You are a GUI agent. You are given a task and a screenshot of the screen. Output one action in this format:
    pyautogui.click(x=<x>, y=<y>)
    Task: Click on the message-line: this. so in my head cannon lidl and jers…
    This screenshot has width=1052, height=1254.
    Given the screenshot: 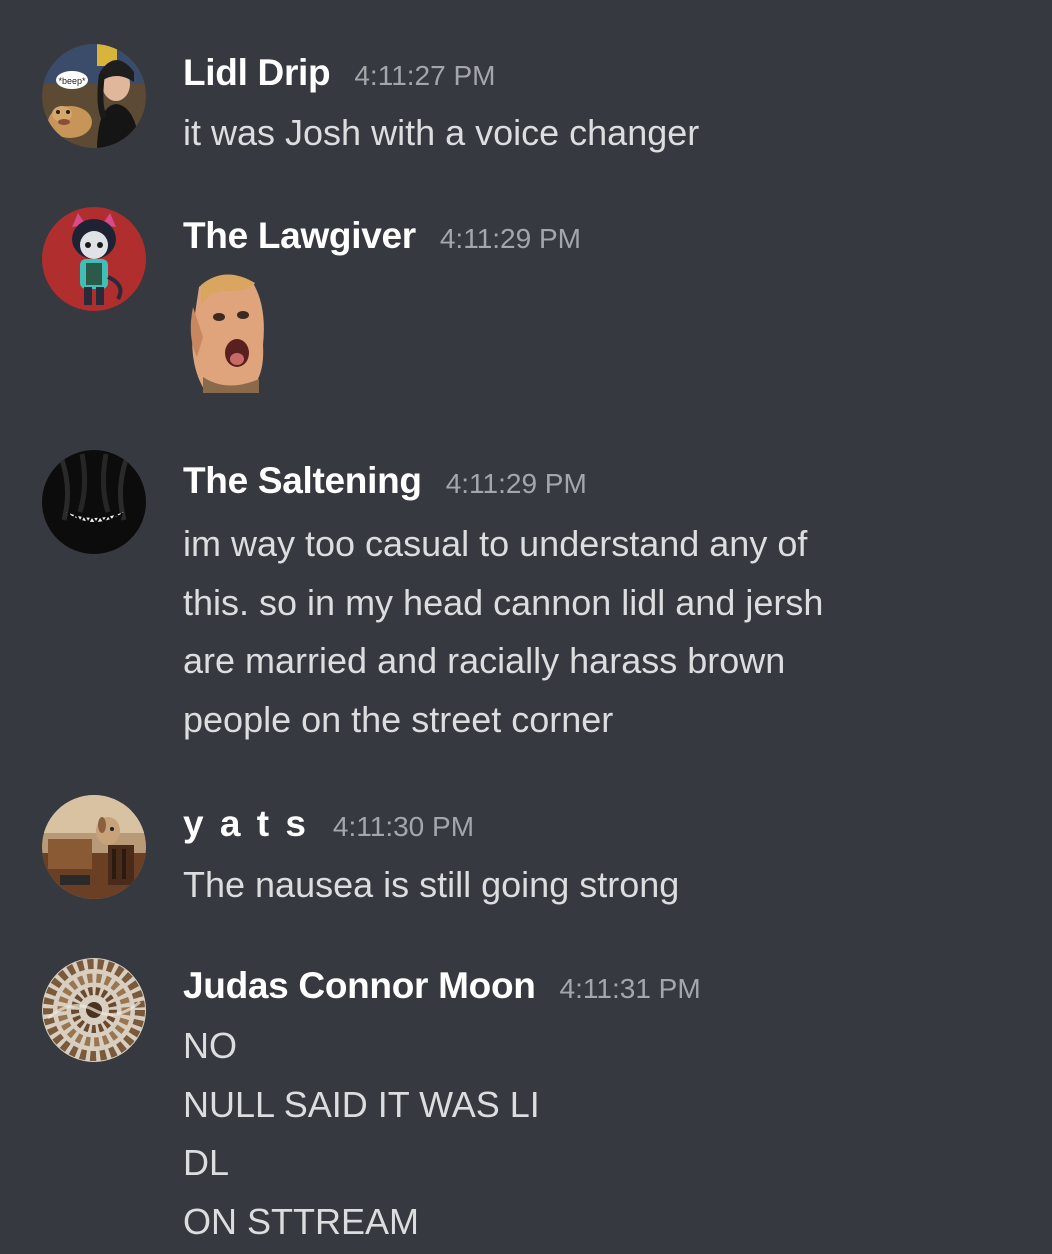 What is the action you would take?
    pyautogui.click(x=503, y=602)
    